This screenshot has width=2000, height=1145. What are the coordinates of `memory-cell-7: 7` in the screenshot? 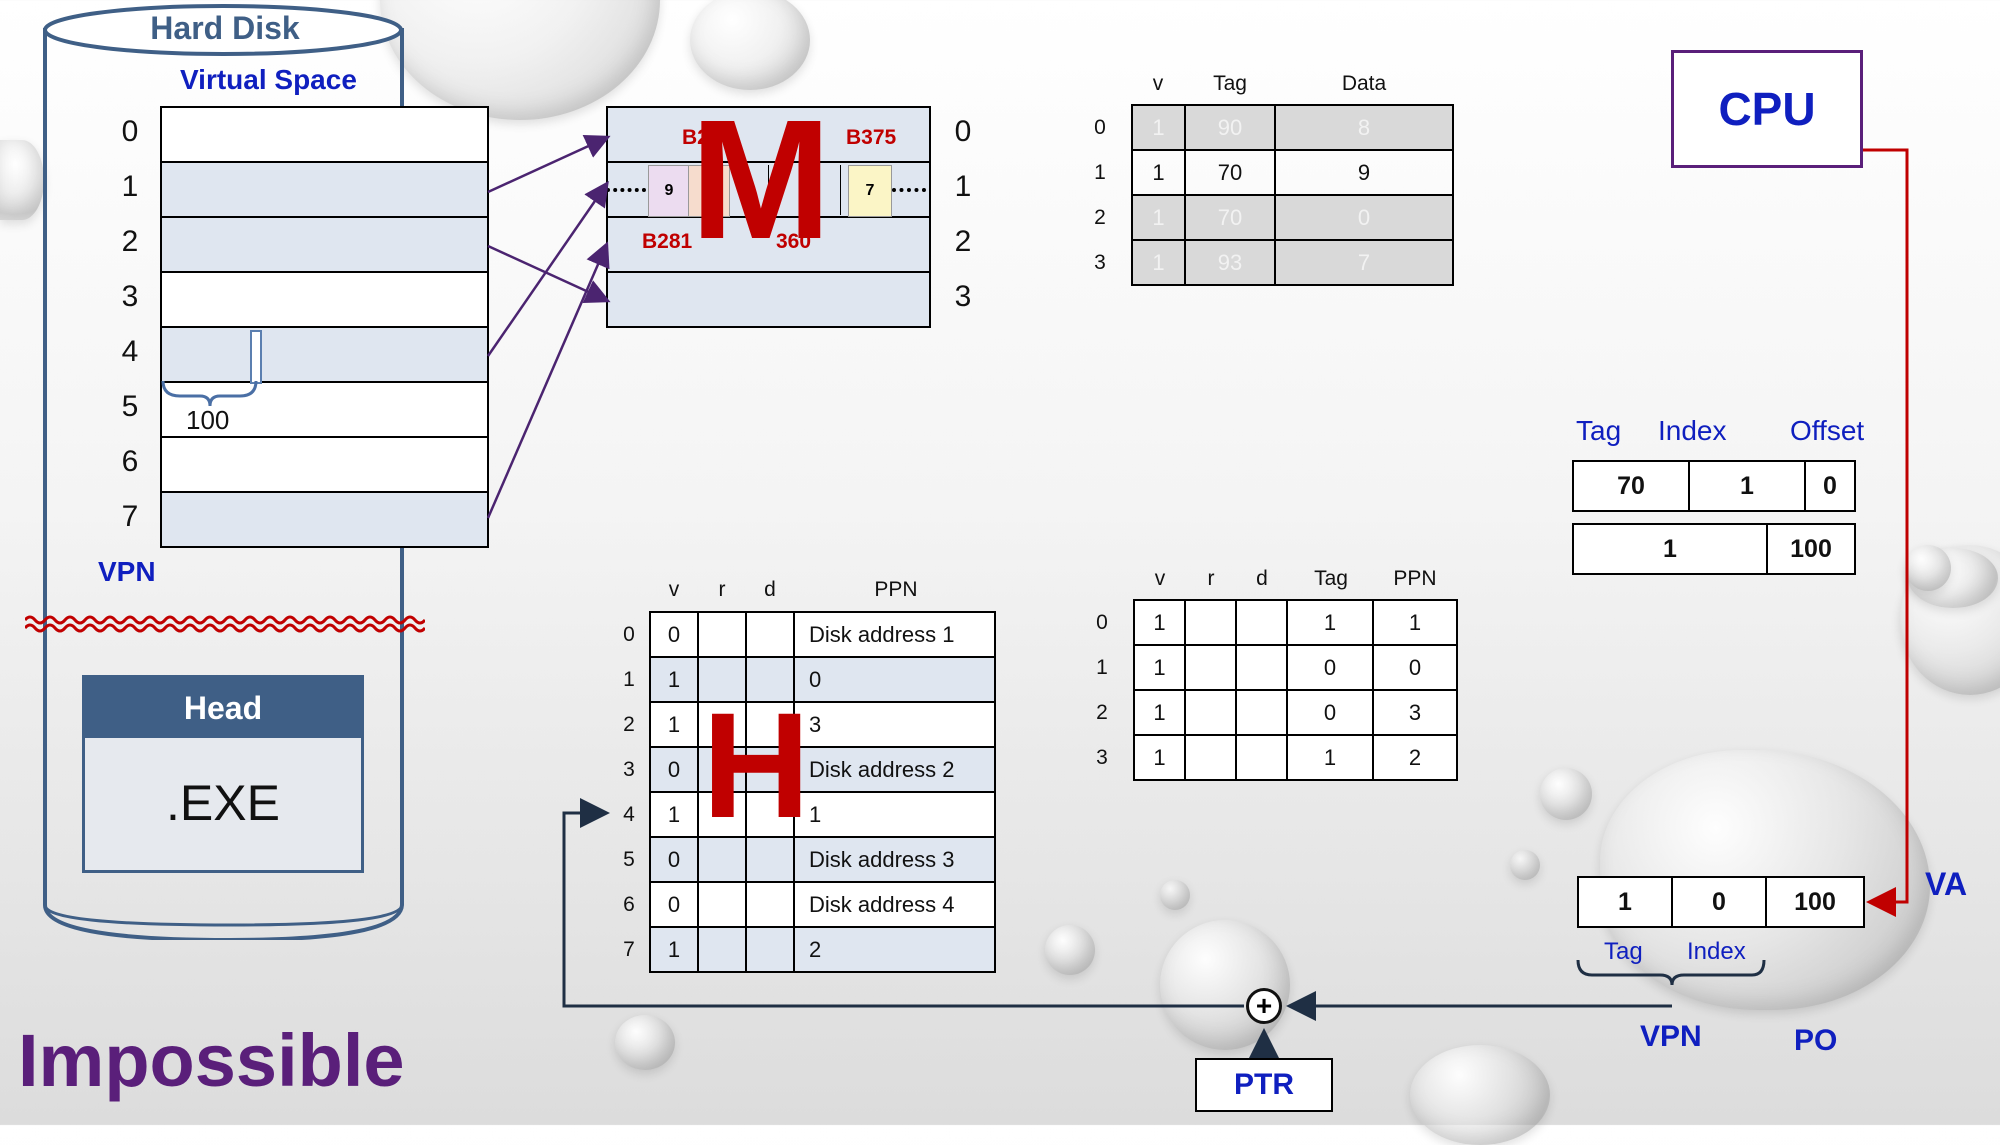 It's located at (870, 191).